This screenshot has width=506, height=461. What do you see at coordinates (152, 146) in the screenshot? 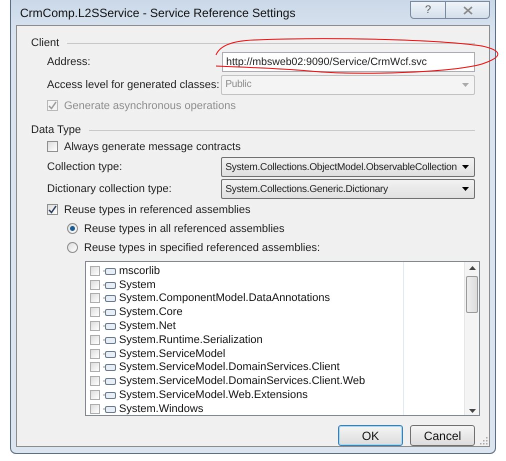
I see `checkbox-label: Always generate message contracts` at bounding box center [152, 146].